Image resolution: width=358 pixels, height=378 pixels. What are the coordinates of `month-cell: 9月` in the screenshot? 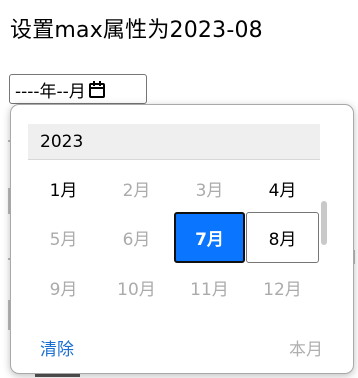 It's located at (63, 289).